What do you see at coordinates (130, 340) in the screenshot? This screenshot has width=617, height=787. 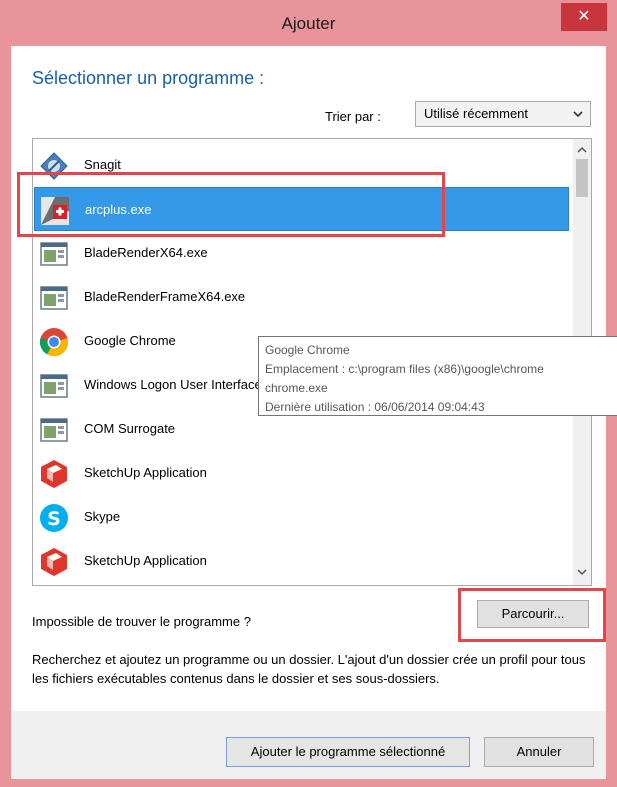 I see `program-name: Google Chrome` at bounding box center [130, 340].